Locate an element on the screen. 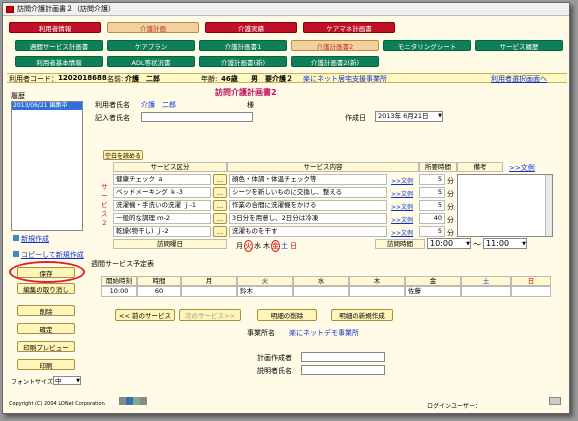 Image resolution: width=578 pixels, height=421 pixels. tab-care-doc2-new: 介護計画書2(新) is located at coordinates (335, 61).